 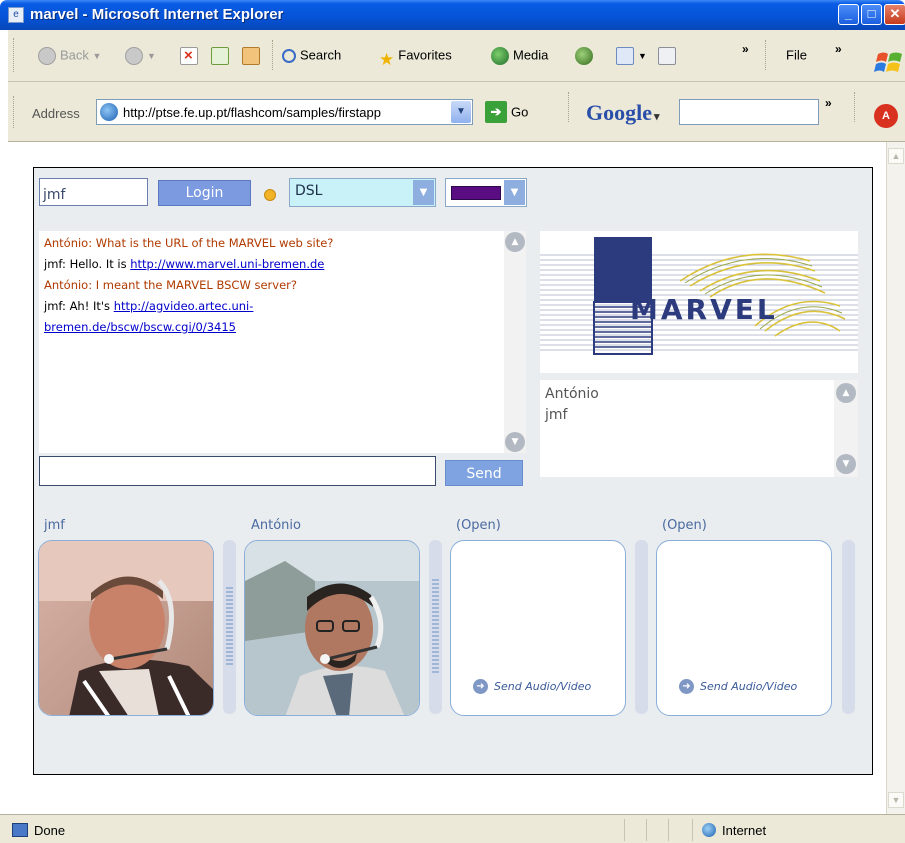 I want to click on login-button: Login, so click(x=204, y=193).